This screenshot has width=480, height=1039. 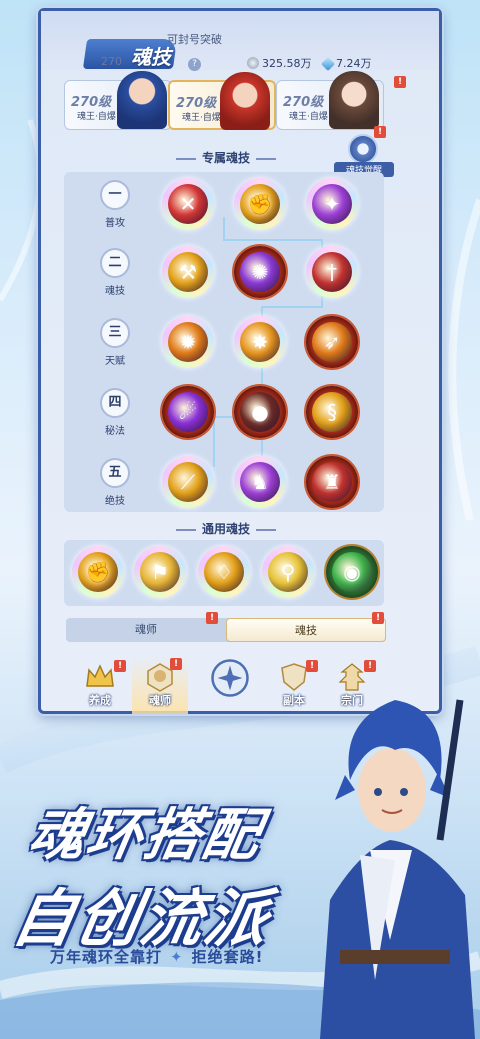 I want to click on golden-fist-icon: ✊, so click(x=98, y=572).